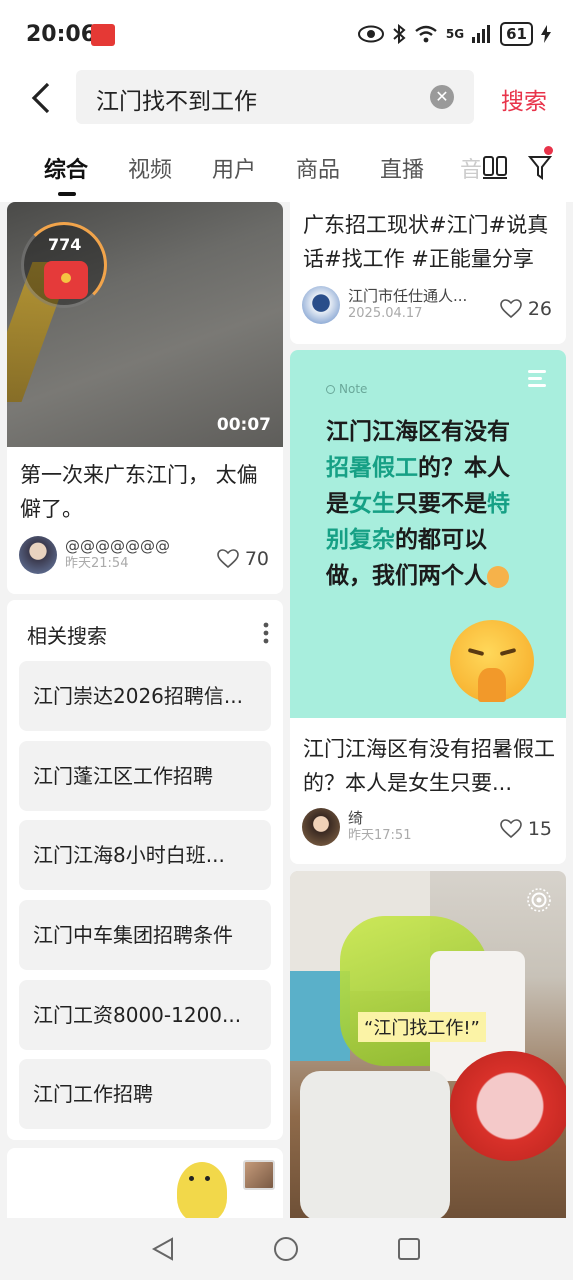  What do you see at coordinates (202, 1192) in the screenshot?
I see `duck-sticker-image` at bounding box center [202, 1192].